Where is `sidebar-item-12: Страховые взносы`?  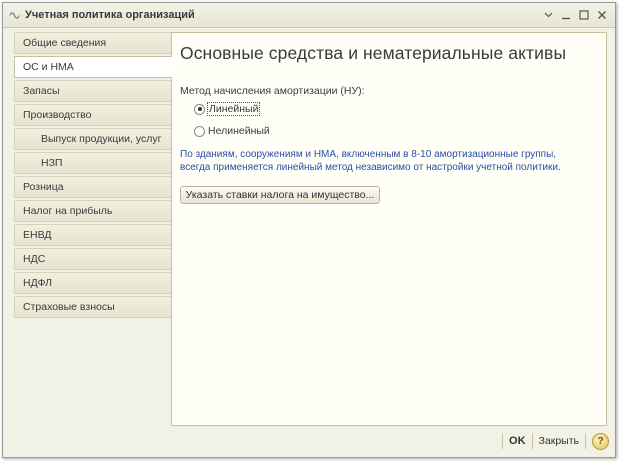 sidebar-item-12: Страховые взносы is located at coordinates (92, 307).